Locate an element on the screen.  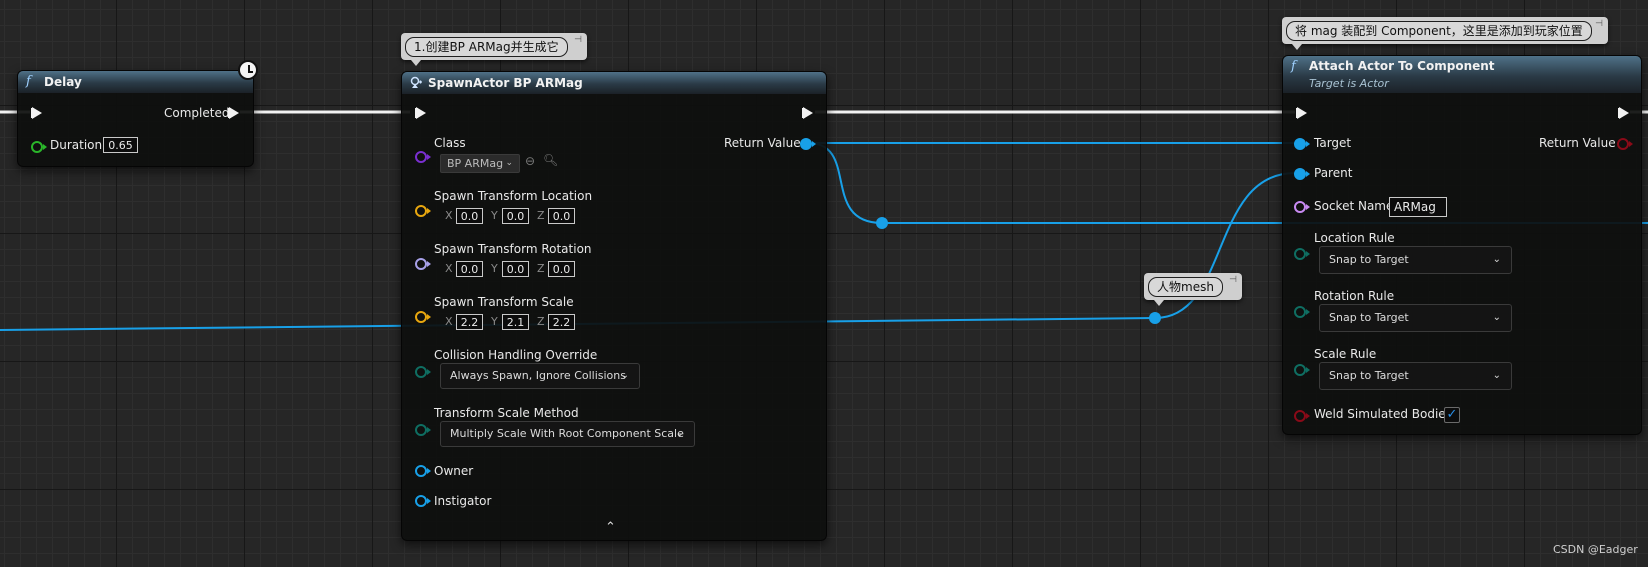
spawn-scale-method-pin is located at coordinates (423, 430).